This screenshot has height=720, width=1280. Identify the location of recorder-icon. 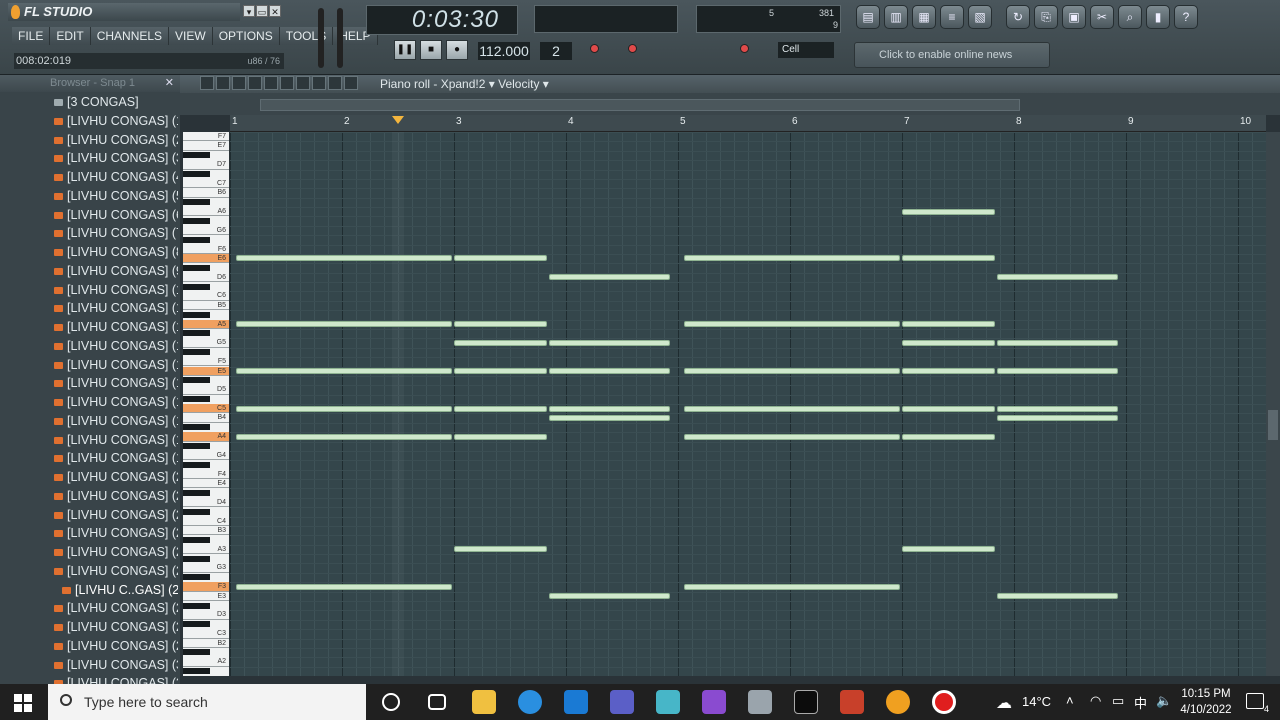
(944, 702).